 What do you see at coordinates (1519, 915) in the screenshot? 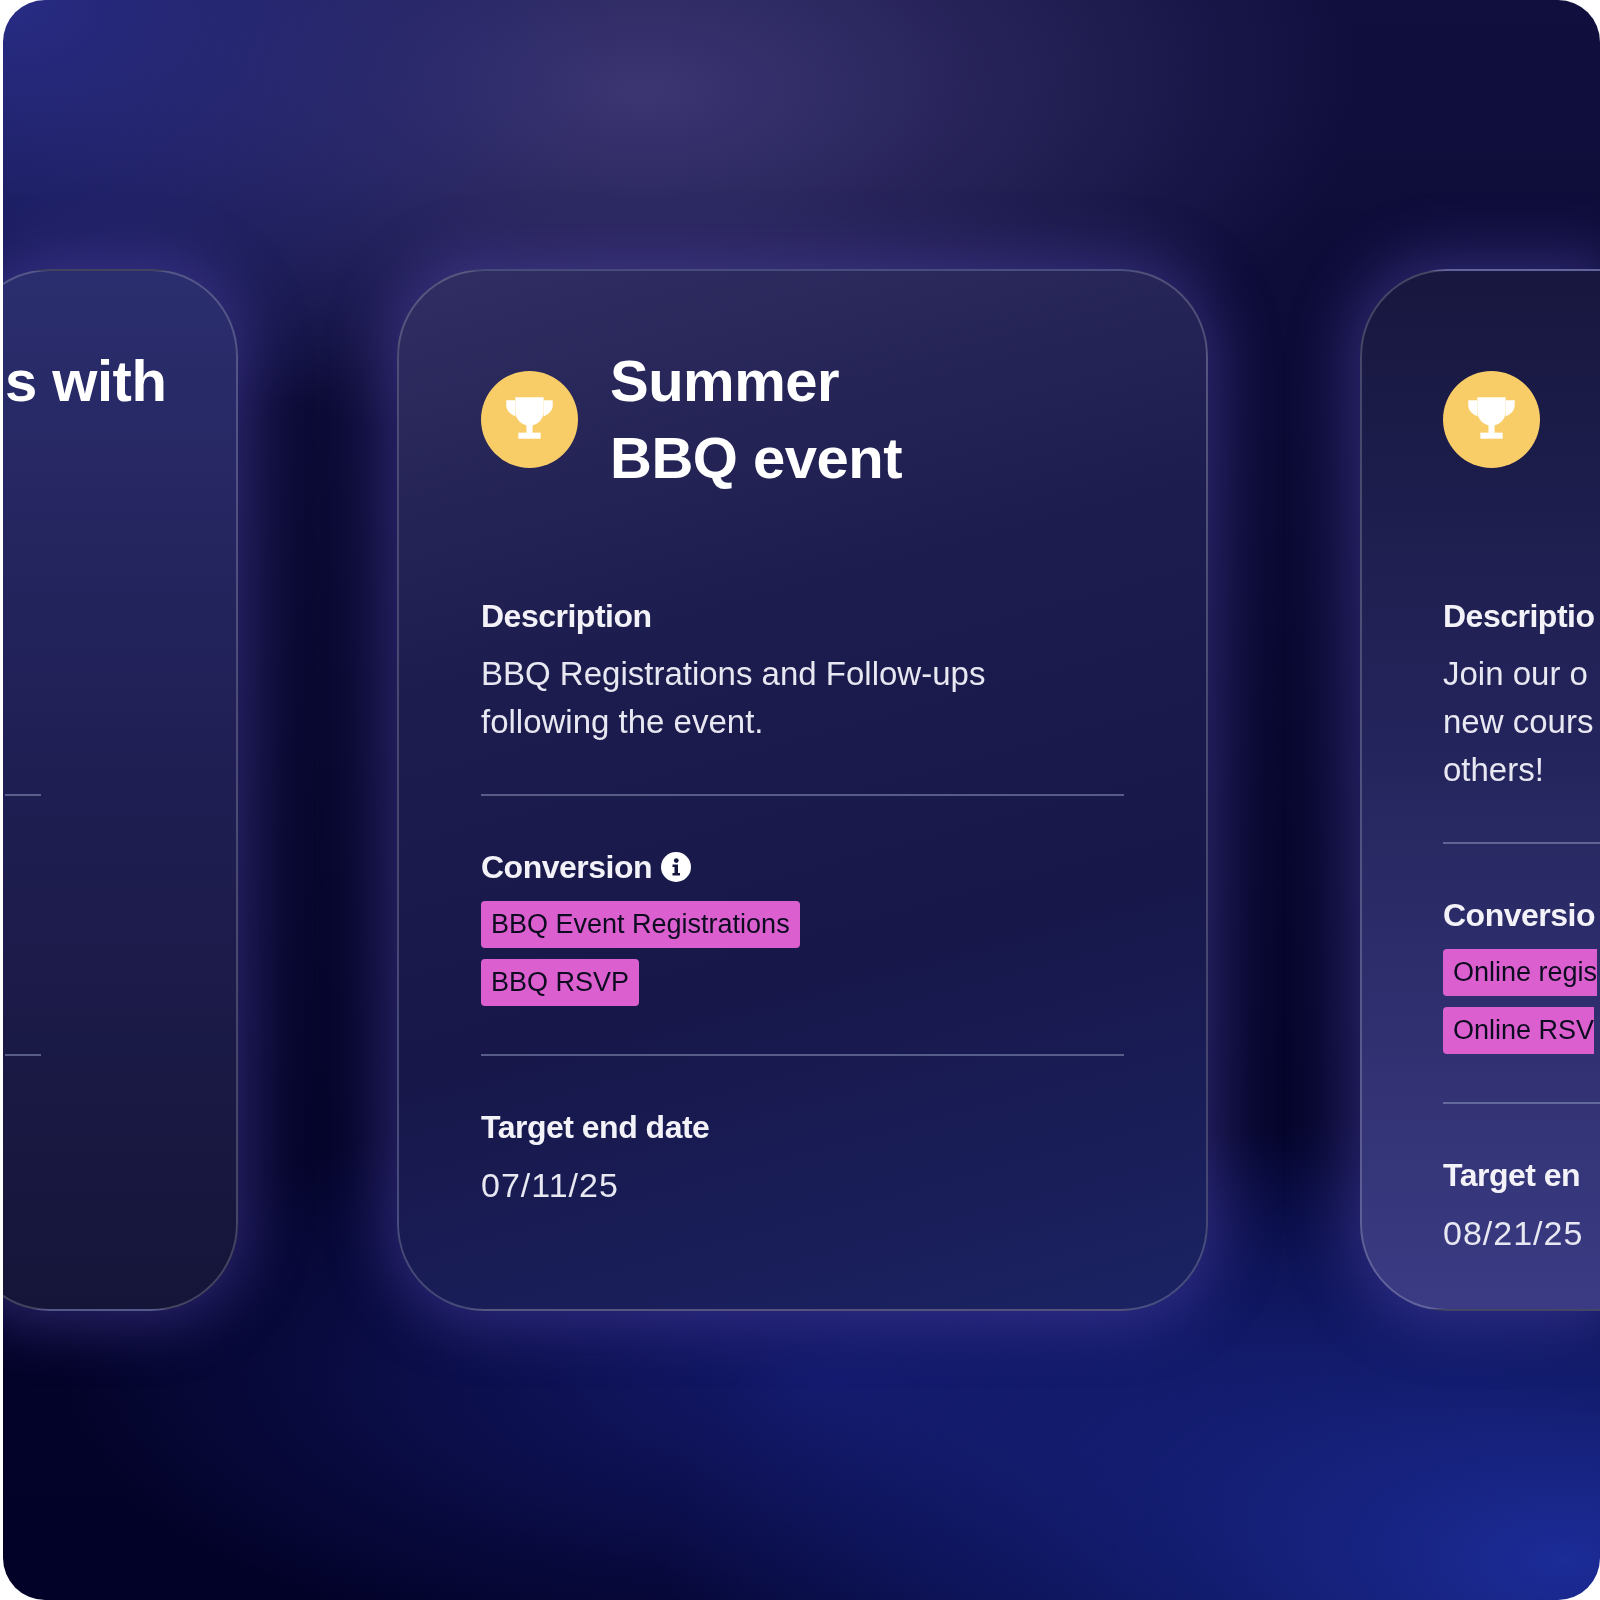
I see `section-label: Conversio` at bounding box center [1519, 915].